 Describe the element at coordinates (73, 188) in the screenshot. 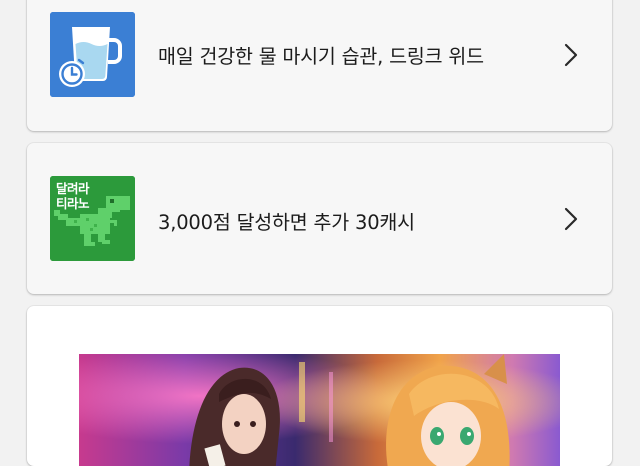

I see `dino-logo-line1: 달려라` at that location.